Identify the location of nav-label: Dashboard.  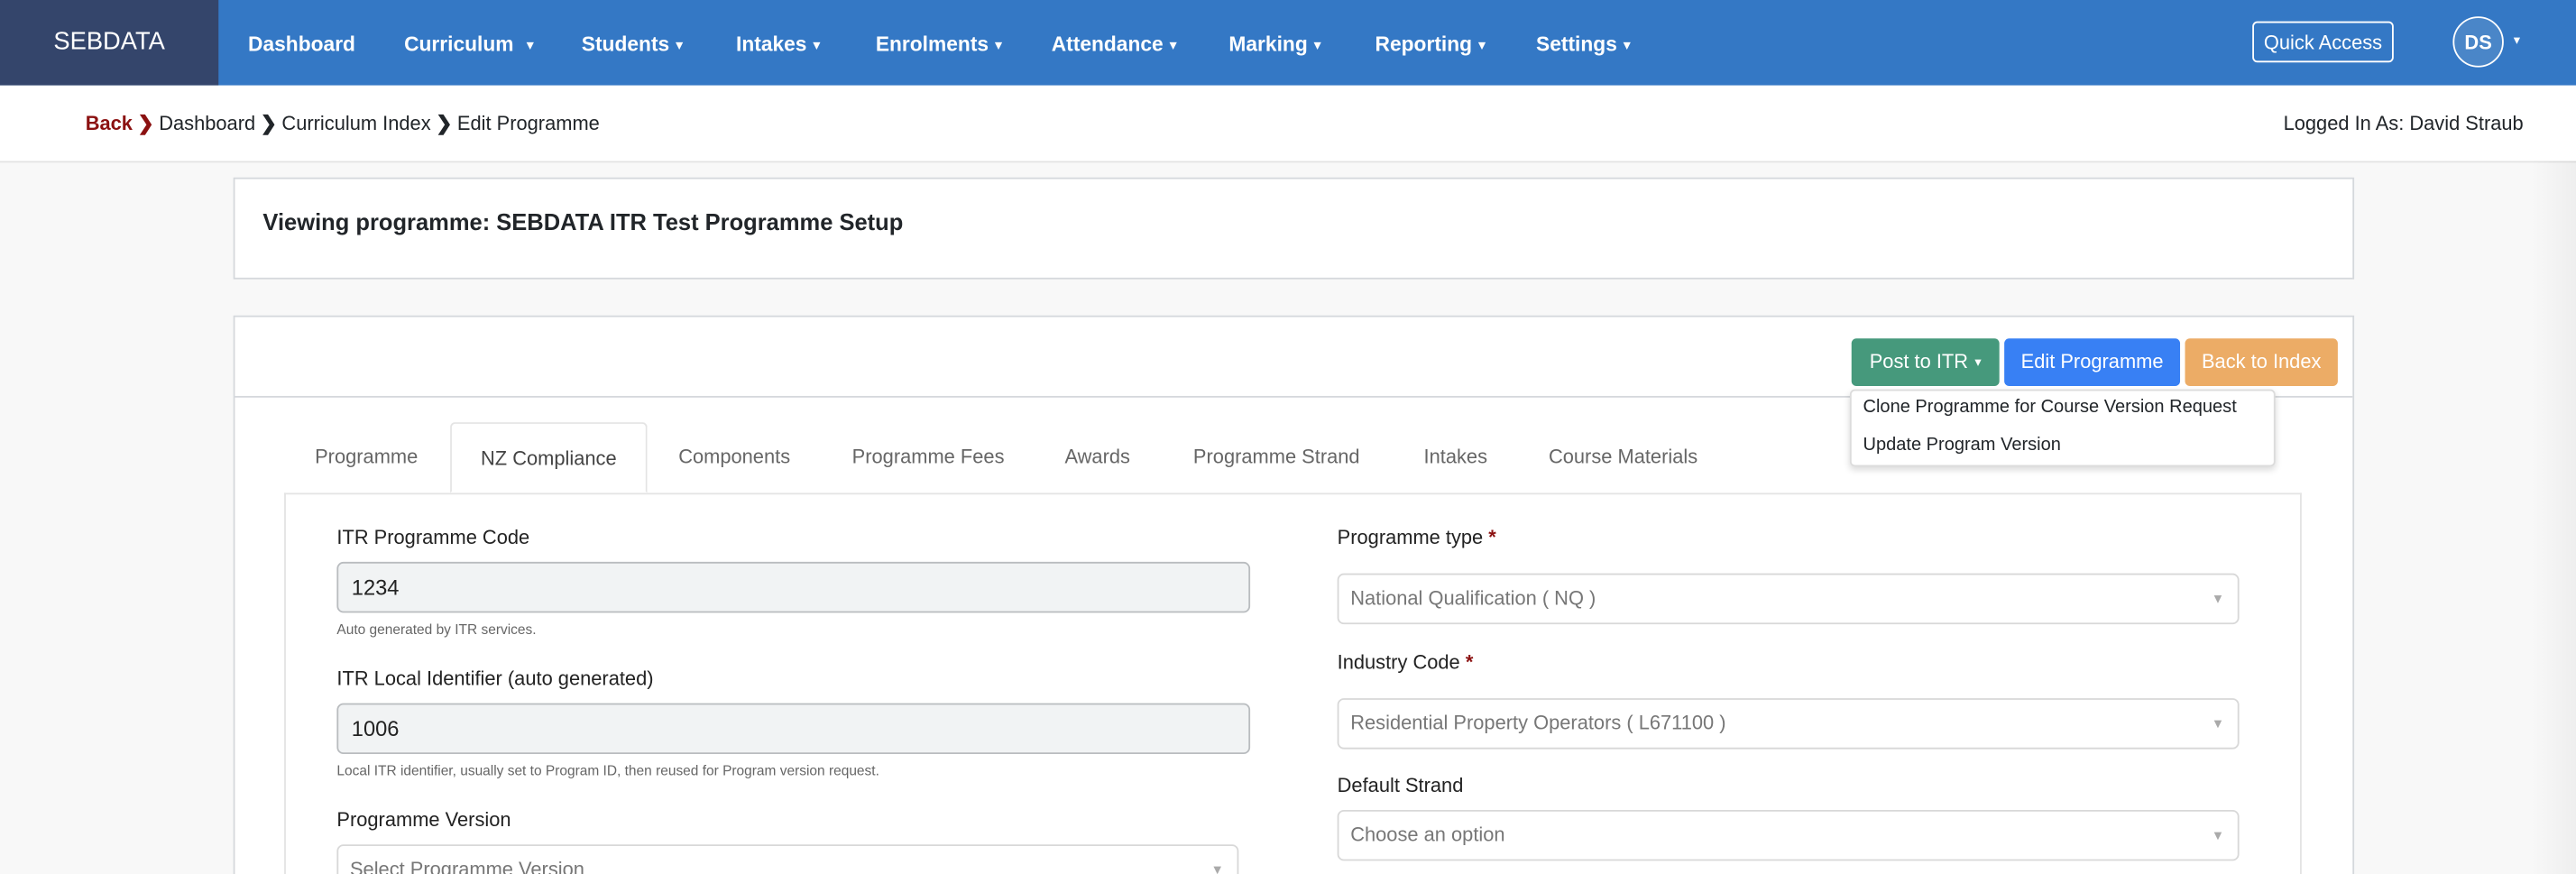
(302, 44).